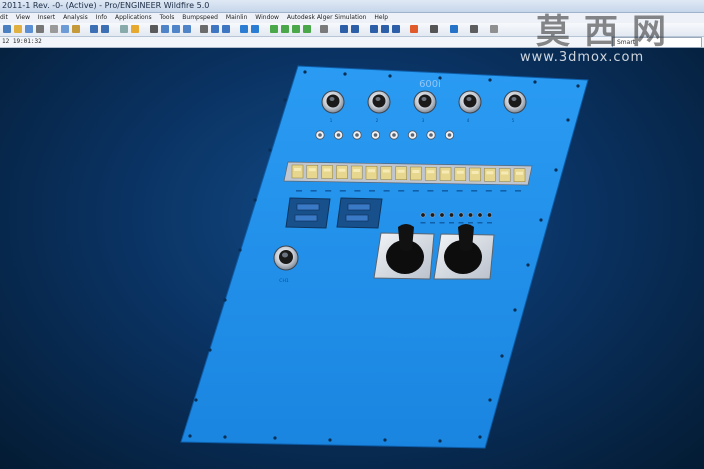 The image size is (704, 469). What do you see at coordinates (474, 29) in the screenshot?
I see `context-help-icon` at bounding box center [474, 29].